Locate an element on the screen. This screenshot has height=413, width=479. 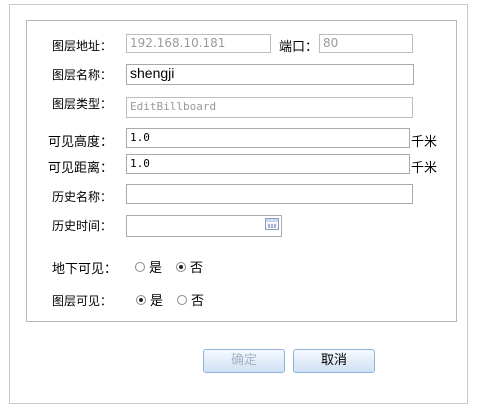
port-label: 端口： is located at coordinates (299, 47).